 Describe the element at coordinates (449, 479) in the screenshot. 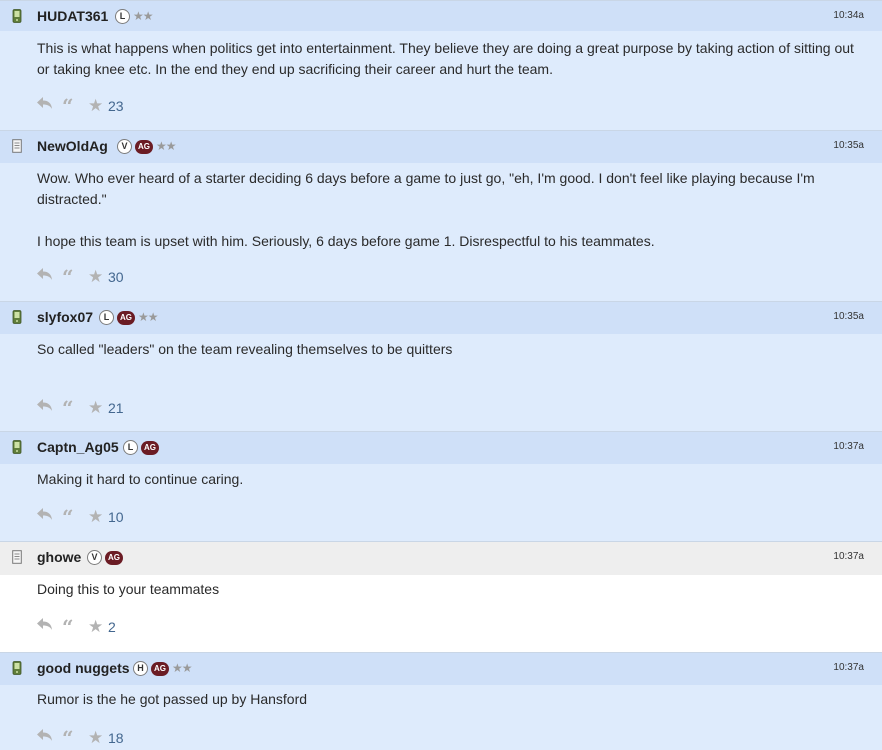

I see `post-body: Making it hard to continue caring.` at that location.